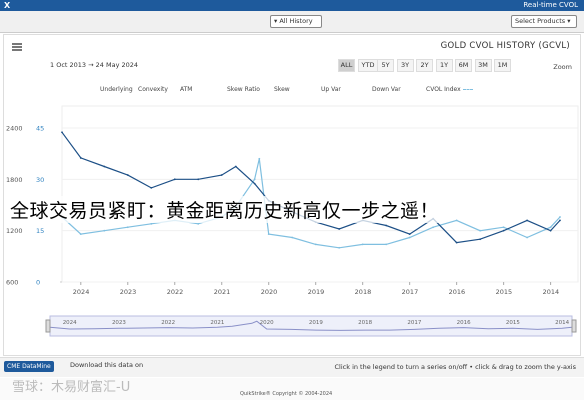 The image size is (584, 400). What do you see at coordinates (186, 89) in the screenshot?
I see `legend-item-atm: ATM` at bounding box center [186, 89].